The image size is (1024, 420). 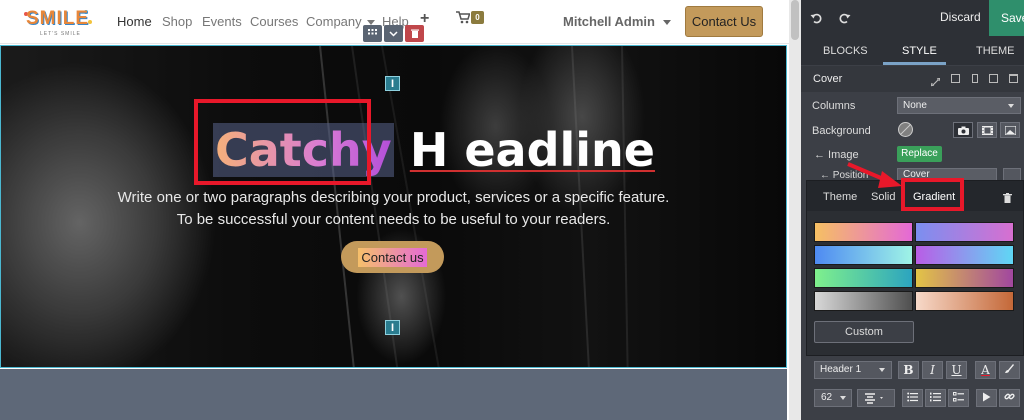 I want to click on resize-handle-bottom-icon: I, so click(x=392, y=327).